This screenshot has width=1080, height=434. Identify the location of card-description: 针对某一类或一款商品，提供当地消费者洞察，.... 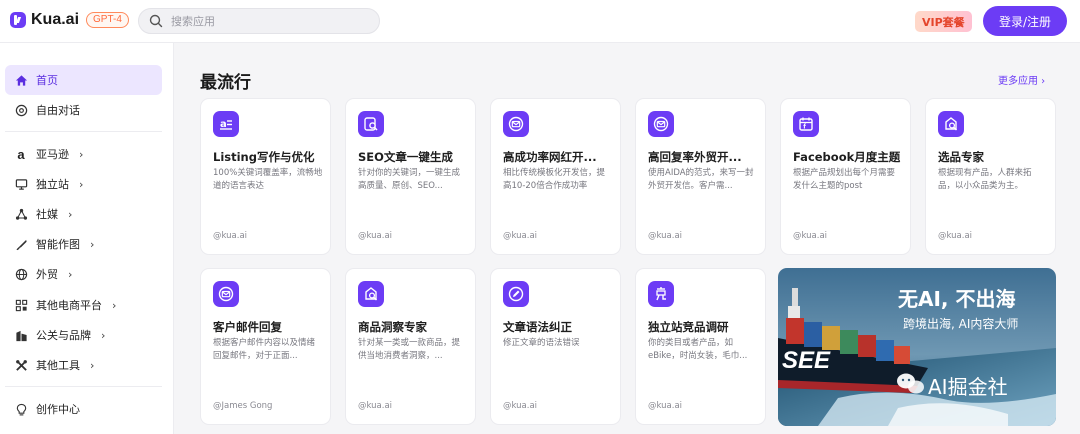
(409, 349).